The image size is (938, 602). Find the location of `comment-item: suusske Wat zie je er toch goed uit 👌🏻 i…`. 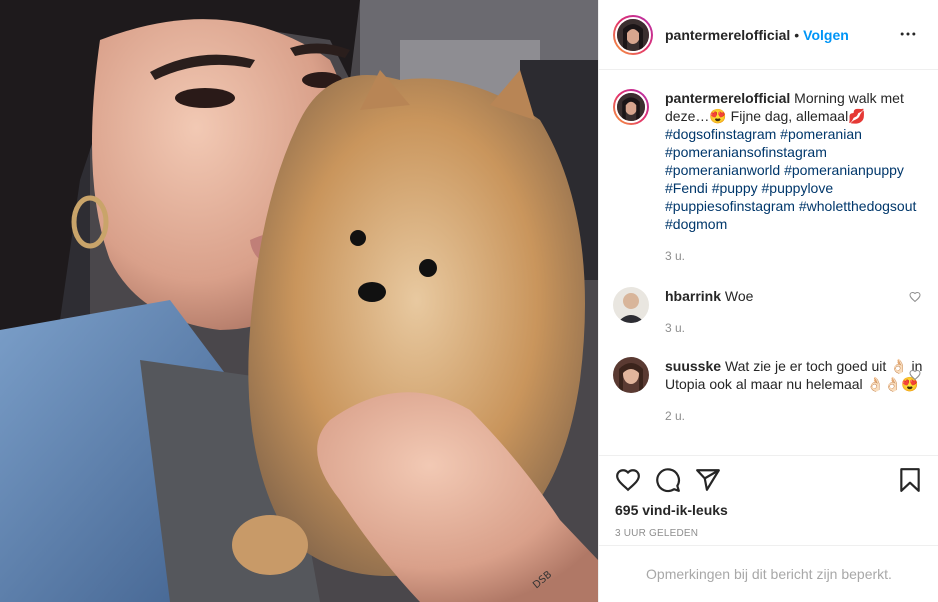

comment-item: suusske Wat zie je er toch goed uit 👌🏻 i… is located at coordinates (768, 390).